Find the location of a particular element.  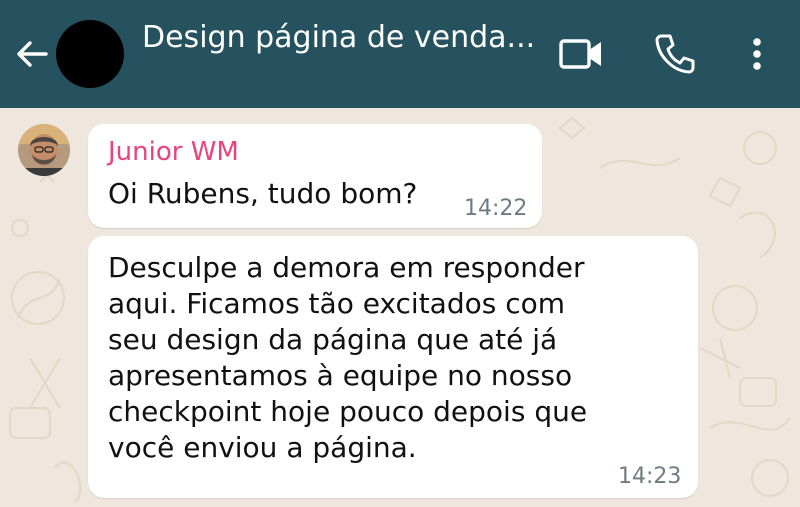

message-line: seu design da página que até já is located at coordinates (333, 339).